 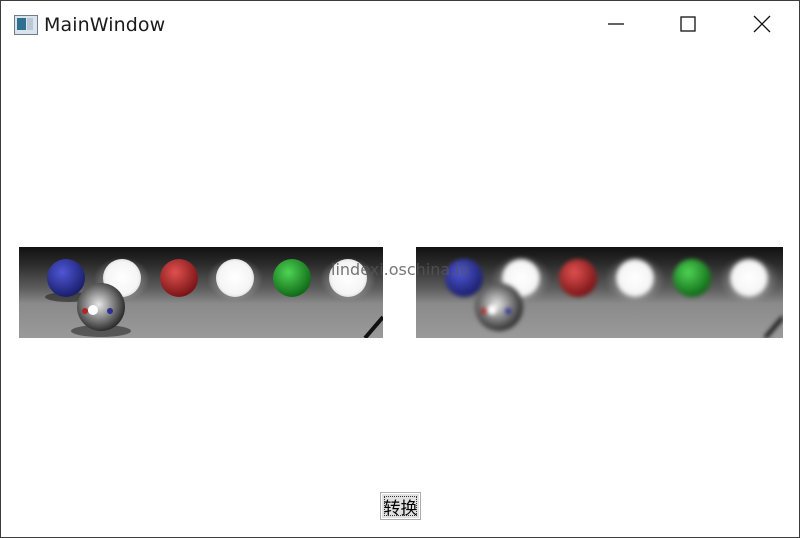 What do you see at coordinates (105, 25) in the screenshot?
I see `window-title: MainWindow` at bounding box center [105, 25].